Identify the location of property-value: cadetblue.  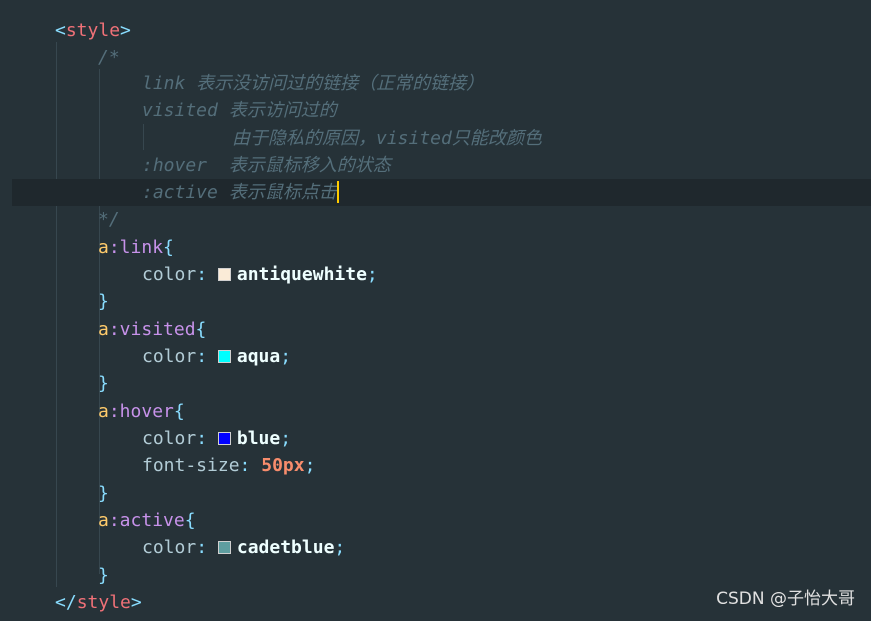
(285, 547).